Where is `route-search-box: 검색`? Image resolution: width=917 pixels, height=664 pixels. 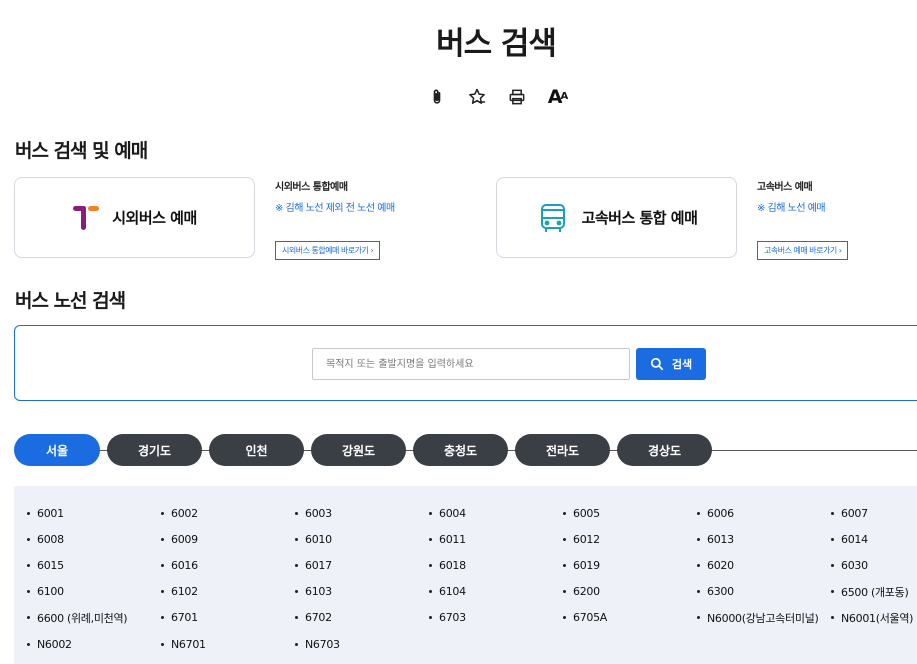
route-search-box: 검색 is located at coordinates (465, 363).